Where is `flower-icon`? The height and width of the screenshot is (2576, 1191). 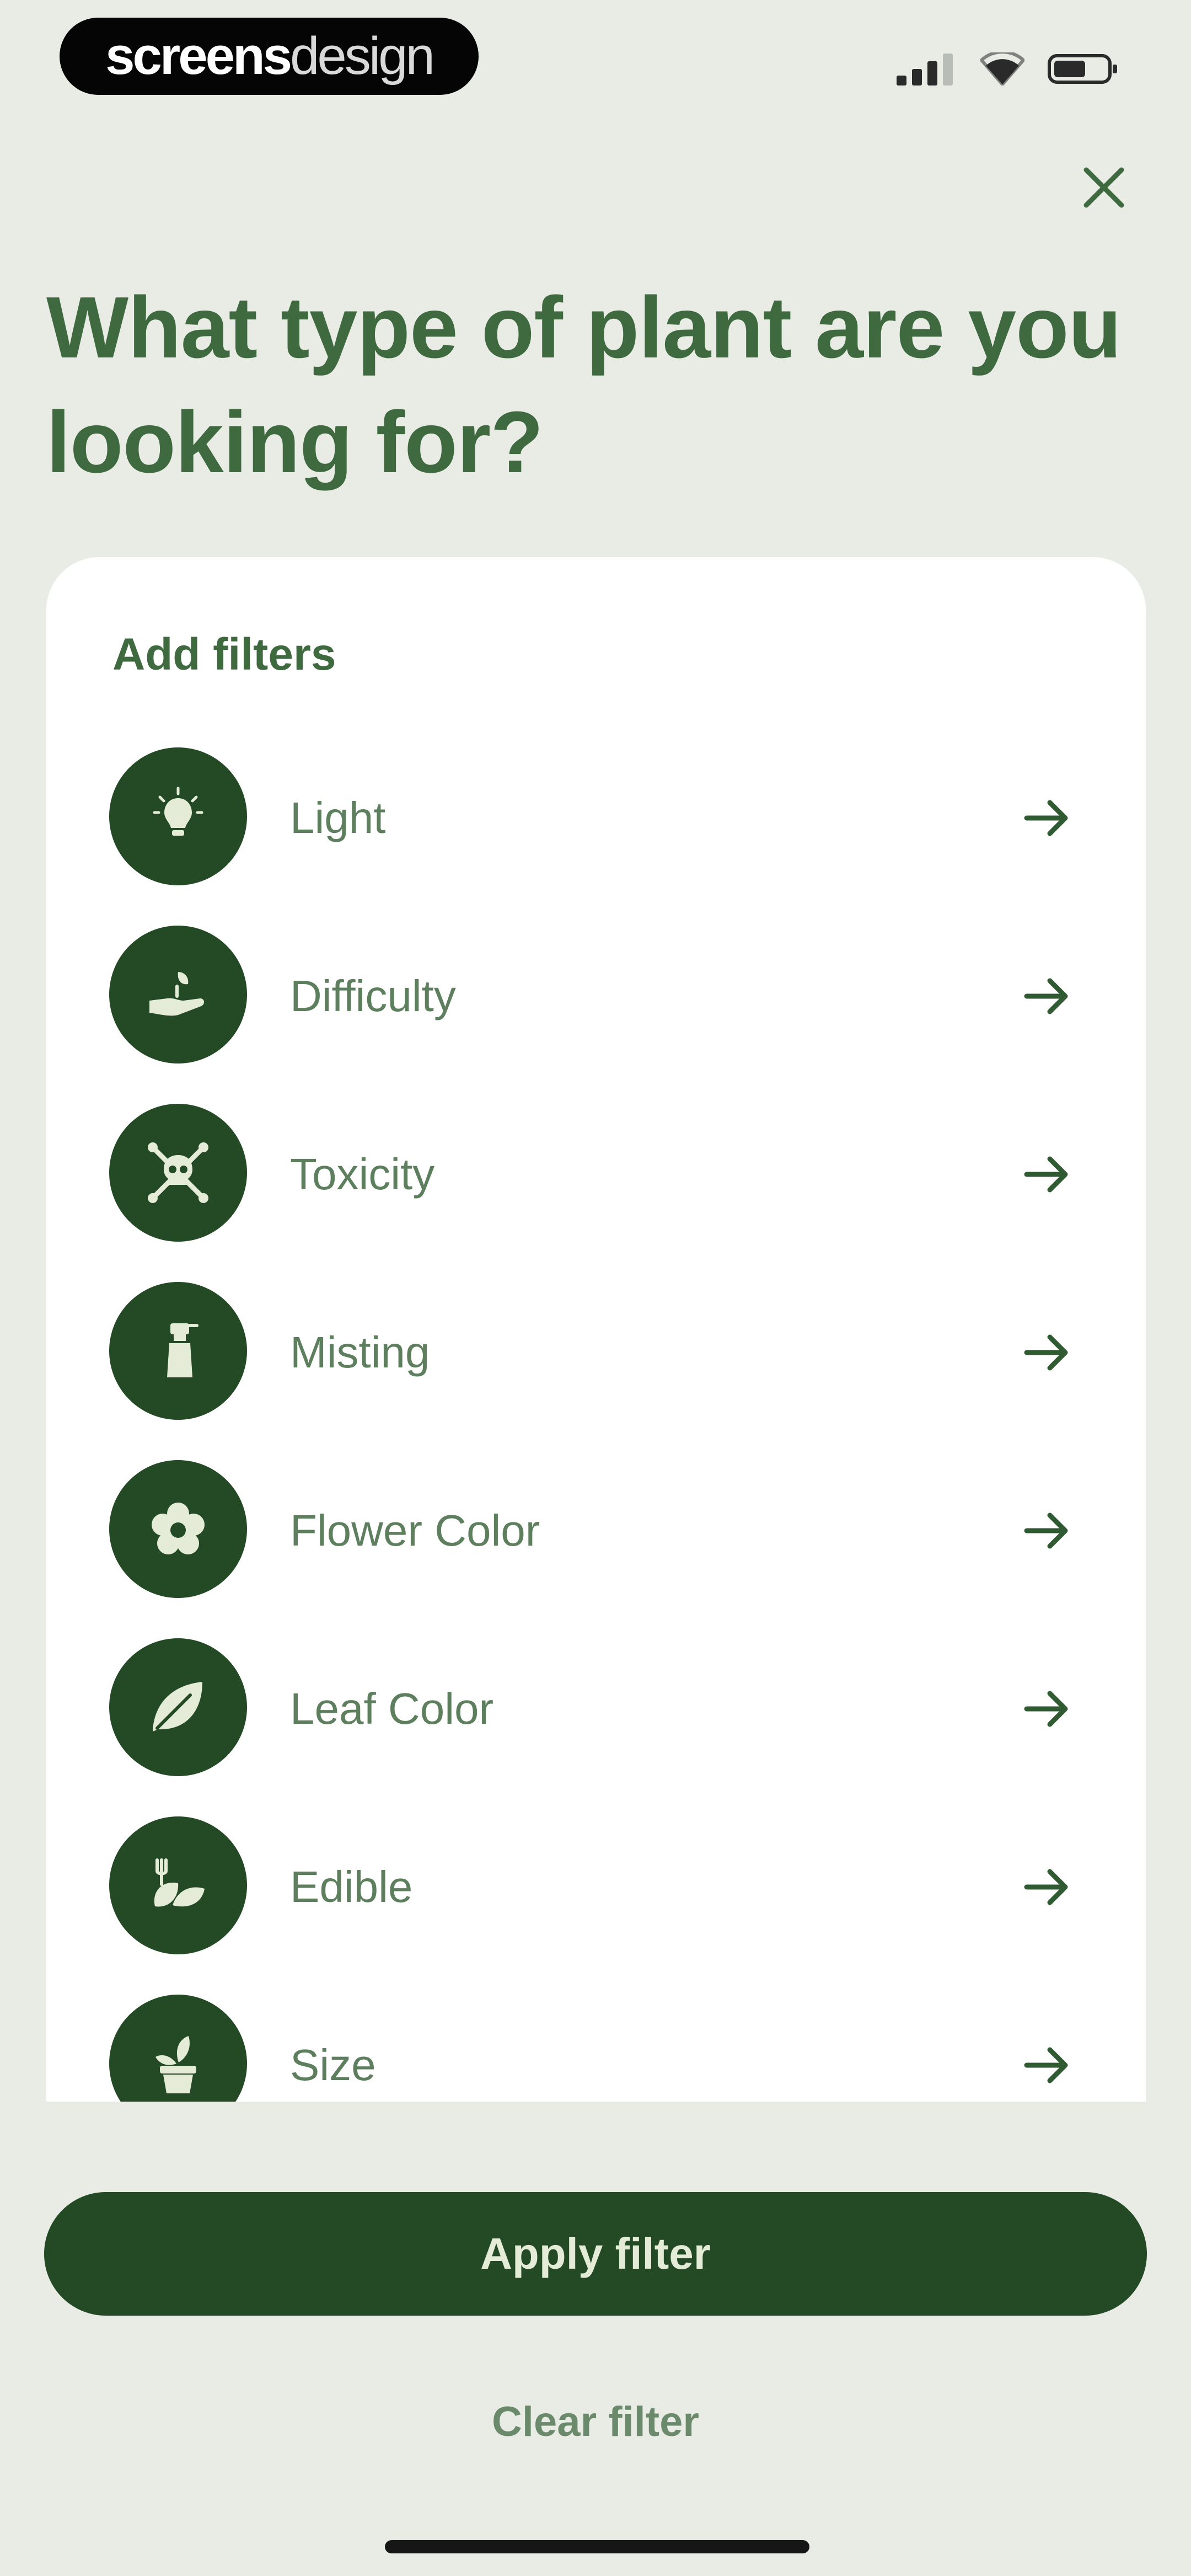
flower-icon is located at coordinates (179, 1528).